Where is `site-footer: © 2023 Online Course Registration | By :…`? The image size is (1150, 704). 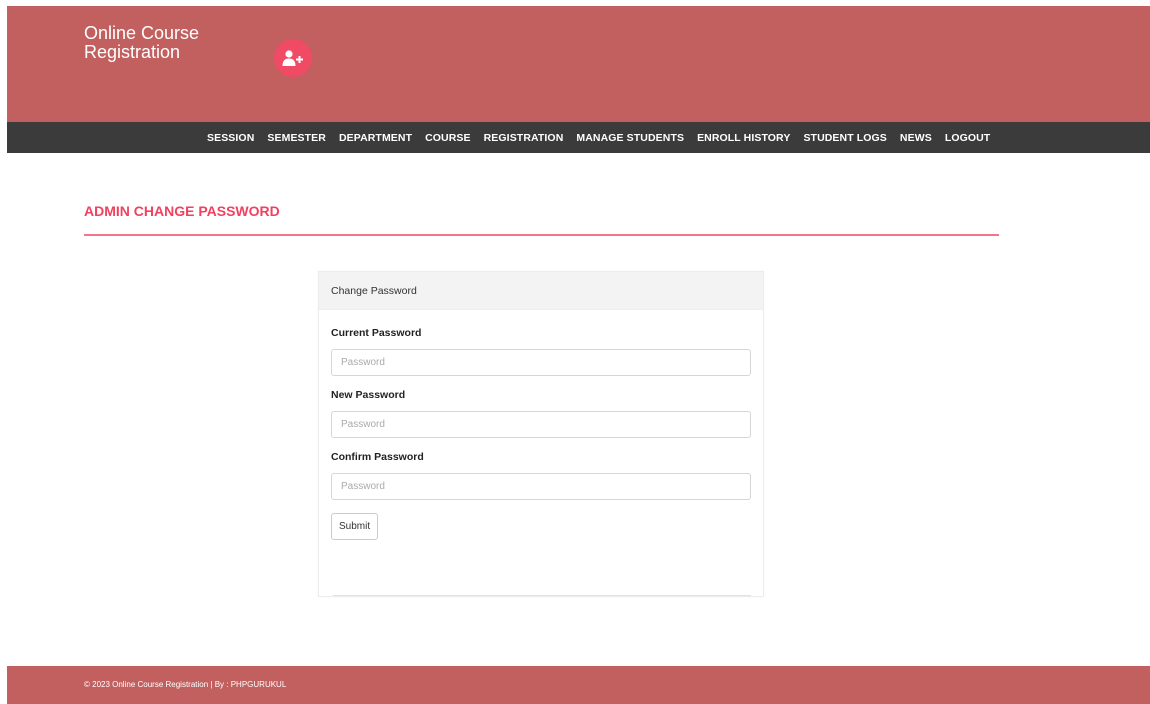 site-footer: © 2023 Online Course Registration | By :… is located at coordinates (578, 685).